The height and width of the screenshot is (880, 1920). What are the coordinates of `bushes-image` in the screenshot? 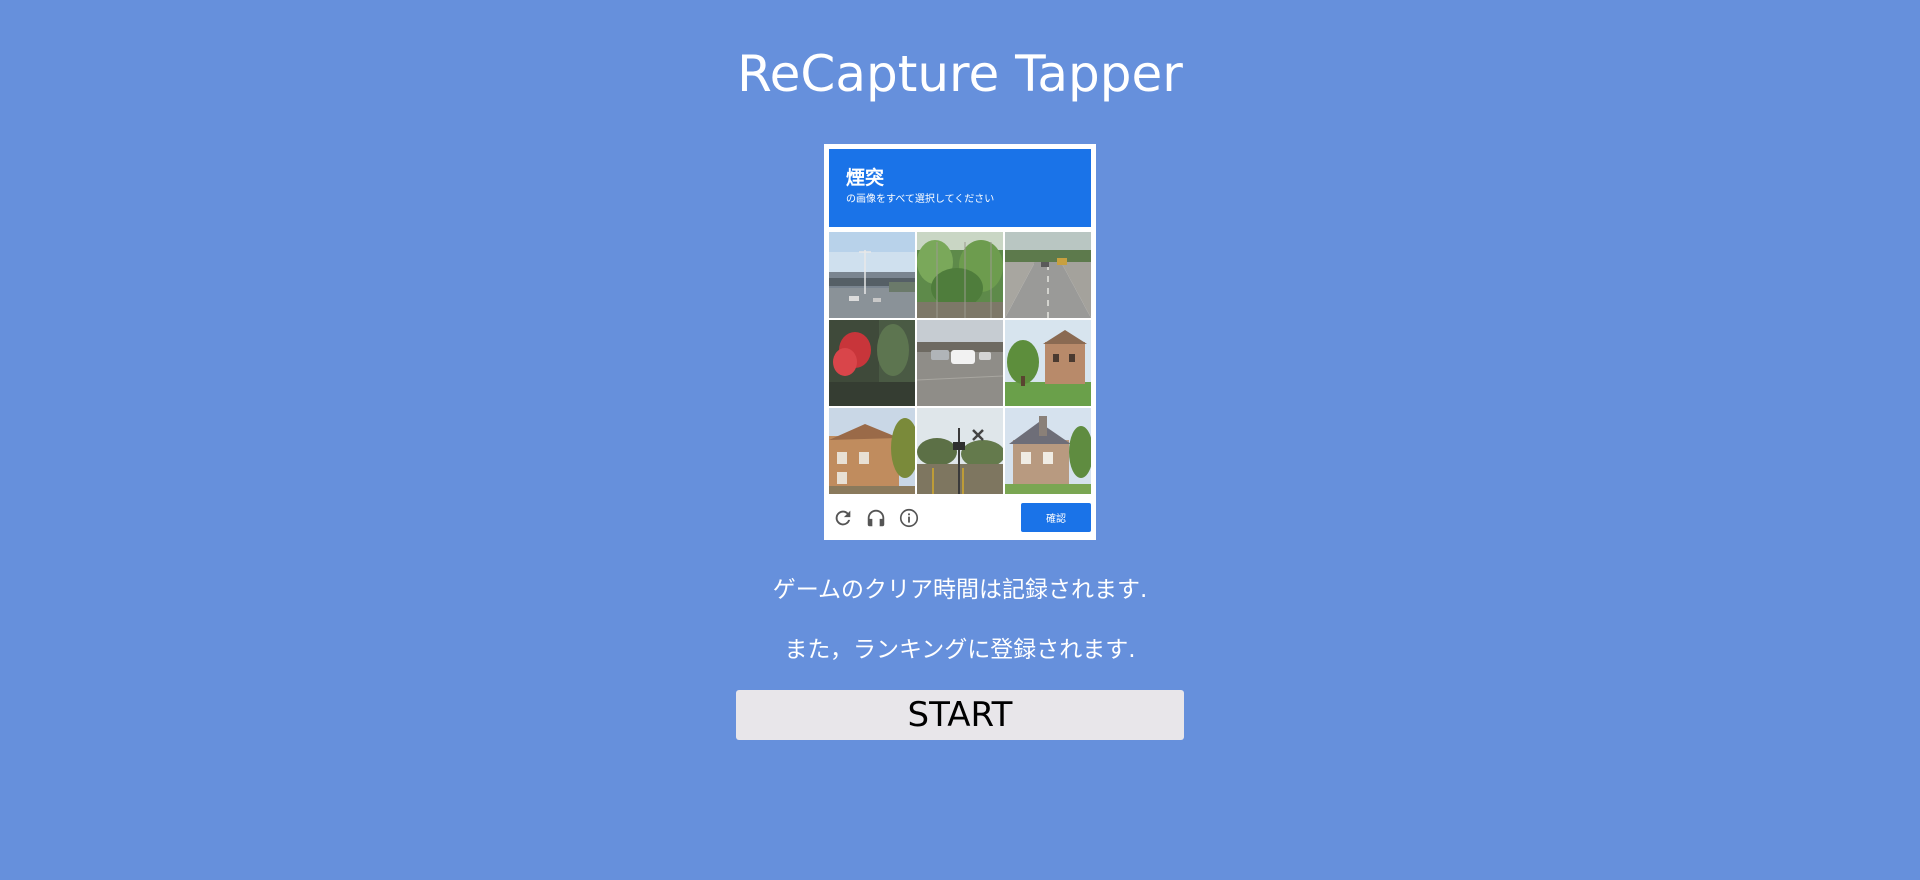 It's located at (960, 275).